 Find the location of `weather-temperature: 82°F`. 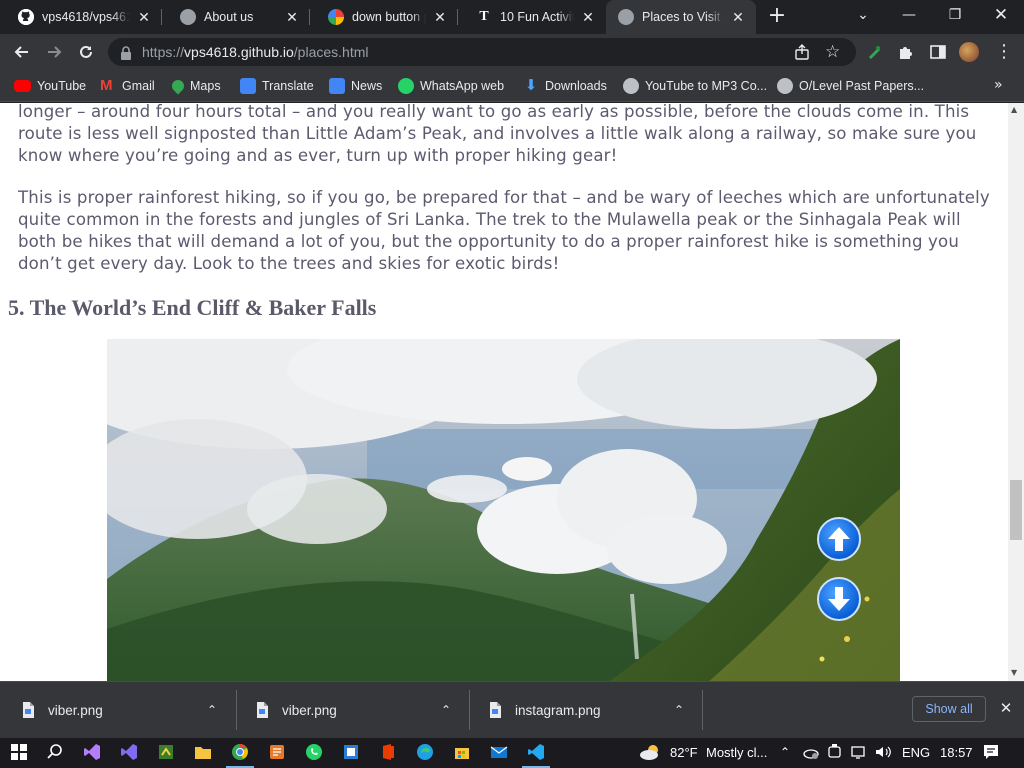

weather-temperature: 82°F is located at coordinates (684, 752).